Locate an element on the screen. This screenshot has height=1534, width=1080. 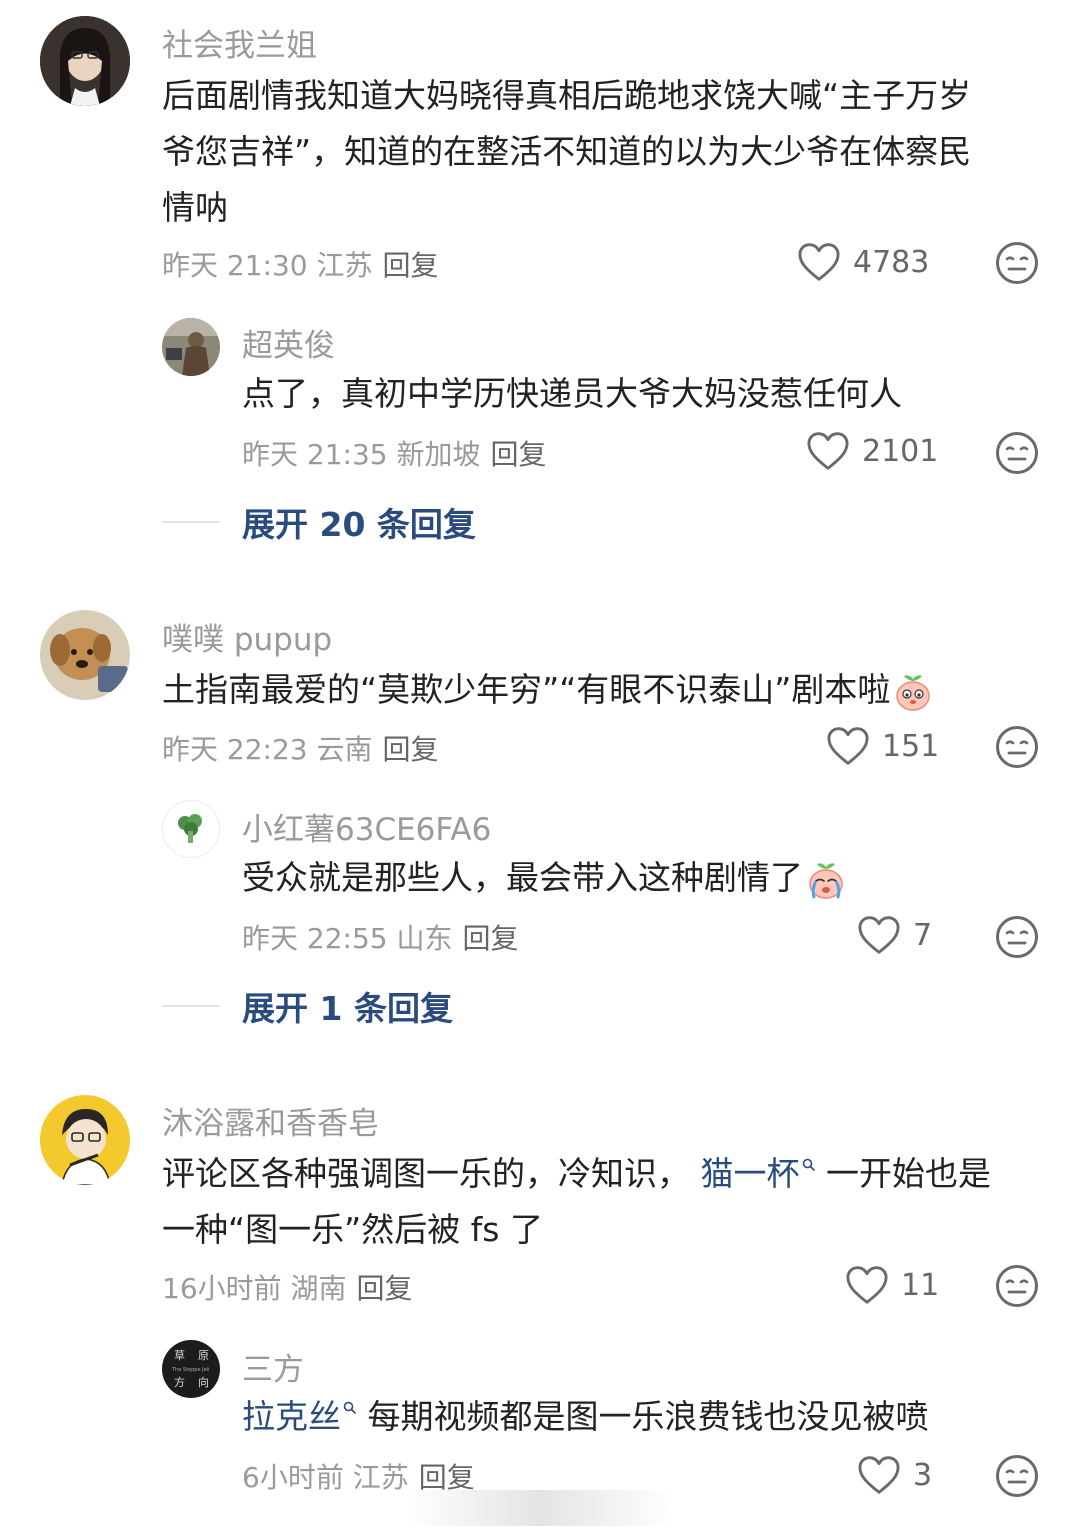
comment-text-line: 后面剧情我知道大妈晓得真相后跪地求饶大喊“主子万岁 is located at coordinates (567, 95).